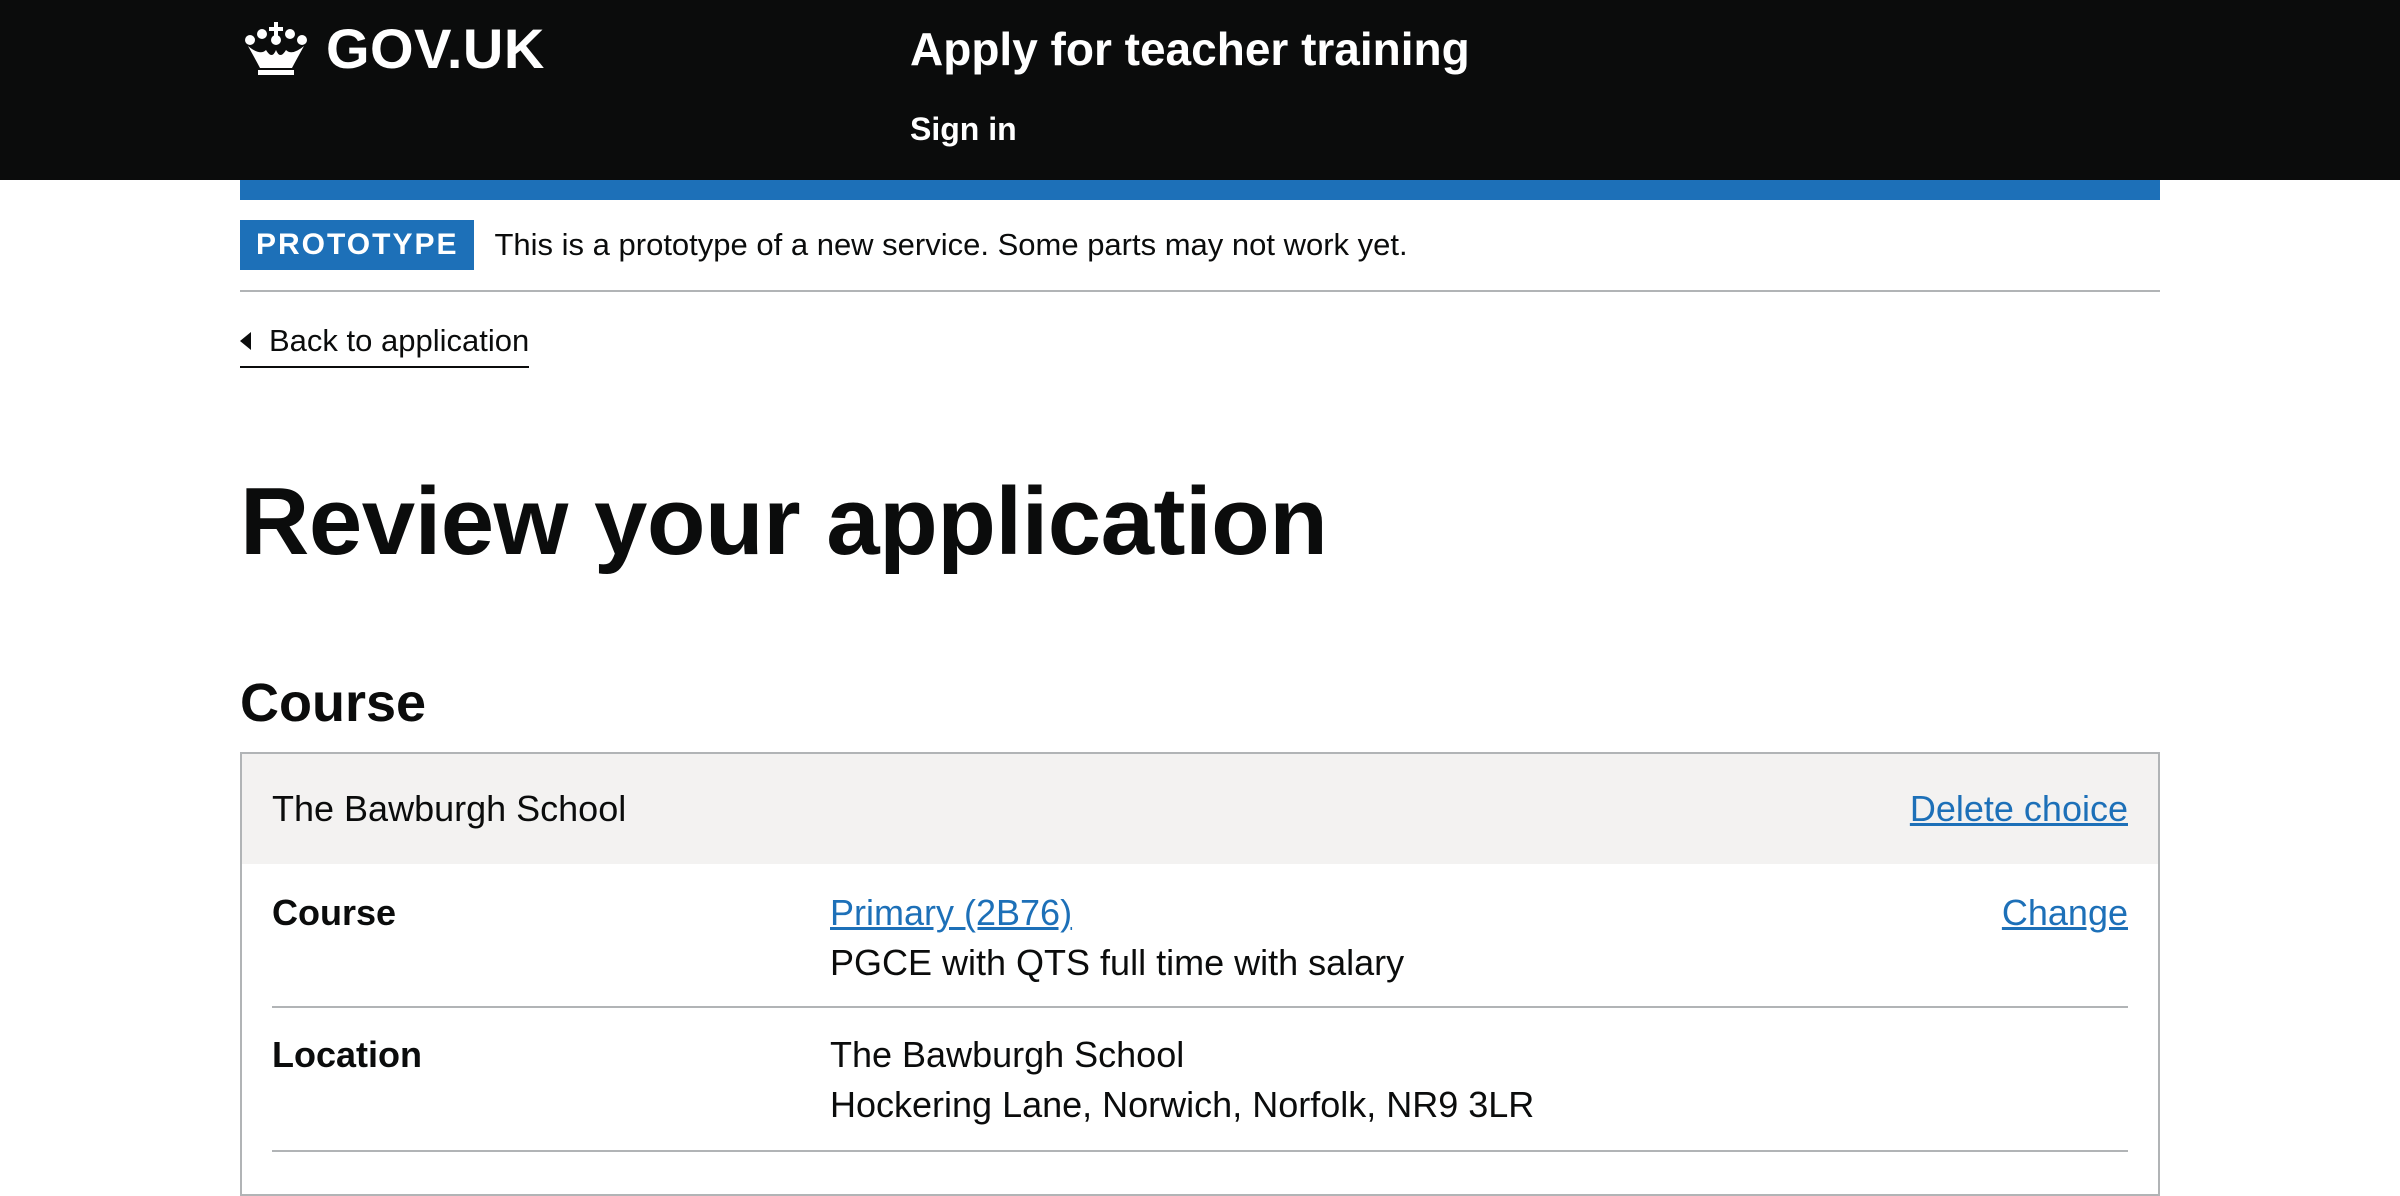  Describe the element at coordinates (276, 48) in the screenshot. I see `crown-icon` at that location.